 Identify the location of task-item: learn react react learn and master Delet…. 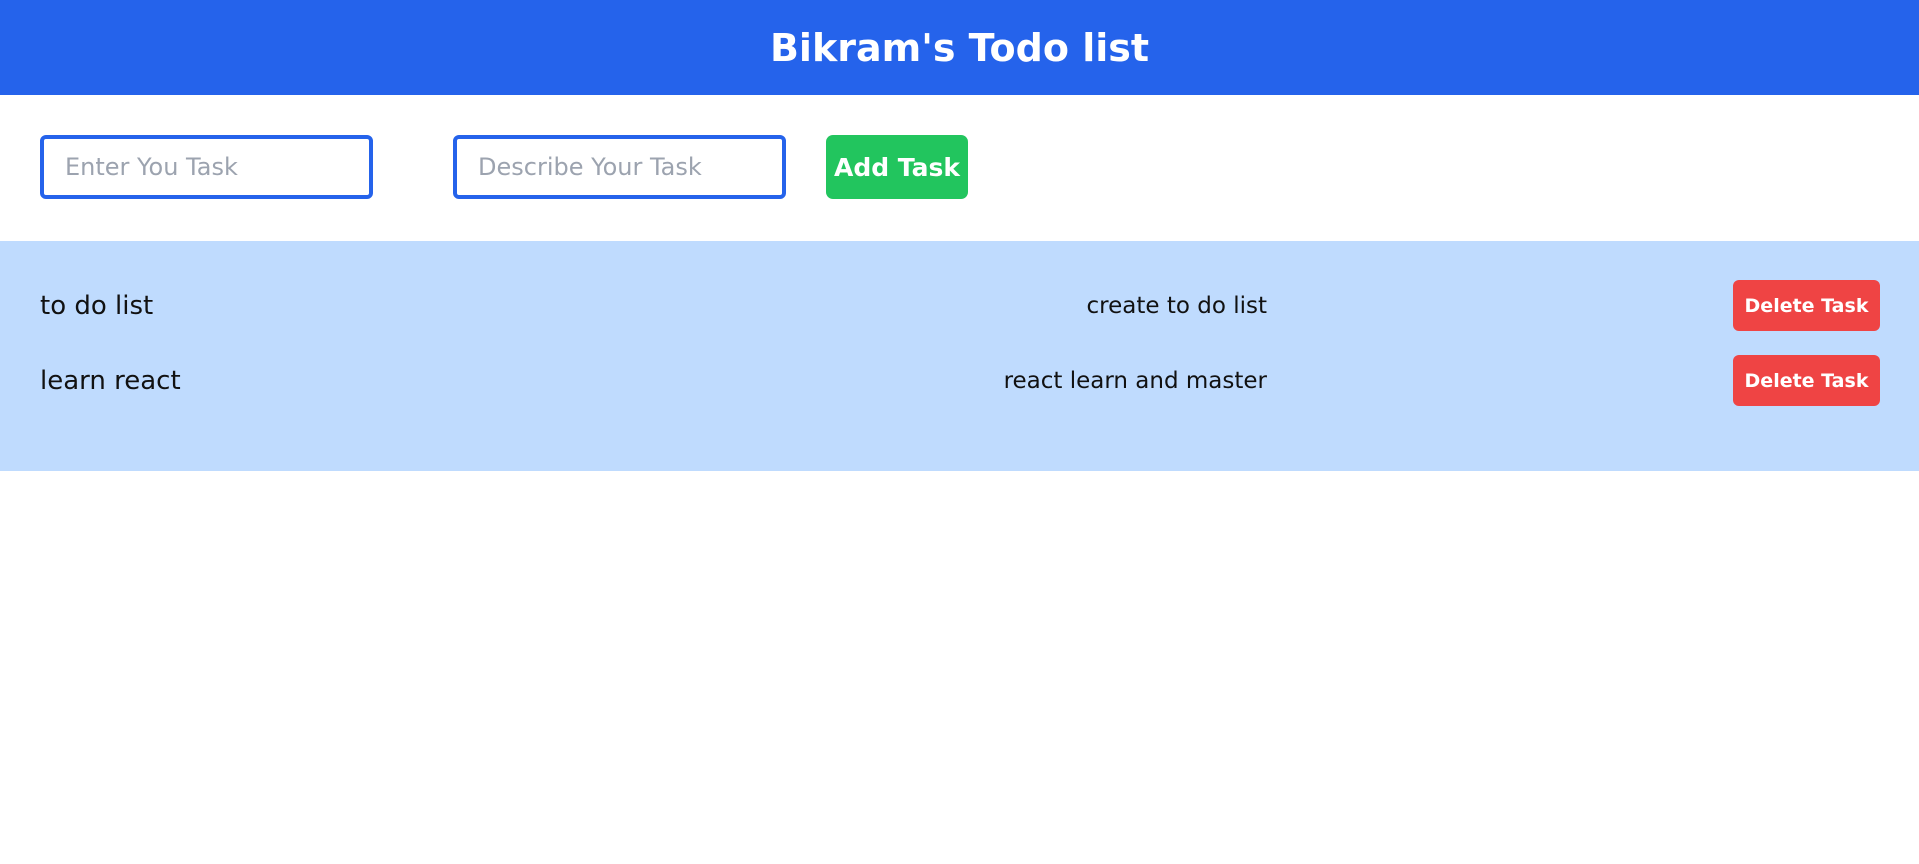
(959, 381).